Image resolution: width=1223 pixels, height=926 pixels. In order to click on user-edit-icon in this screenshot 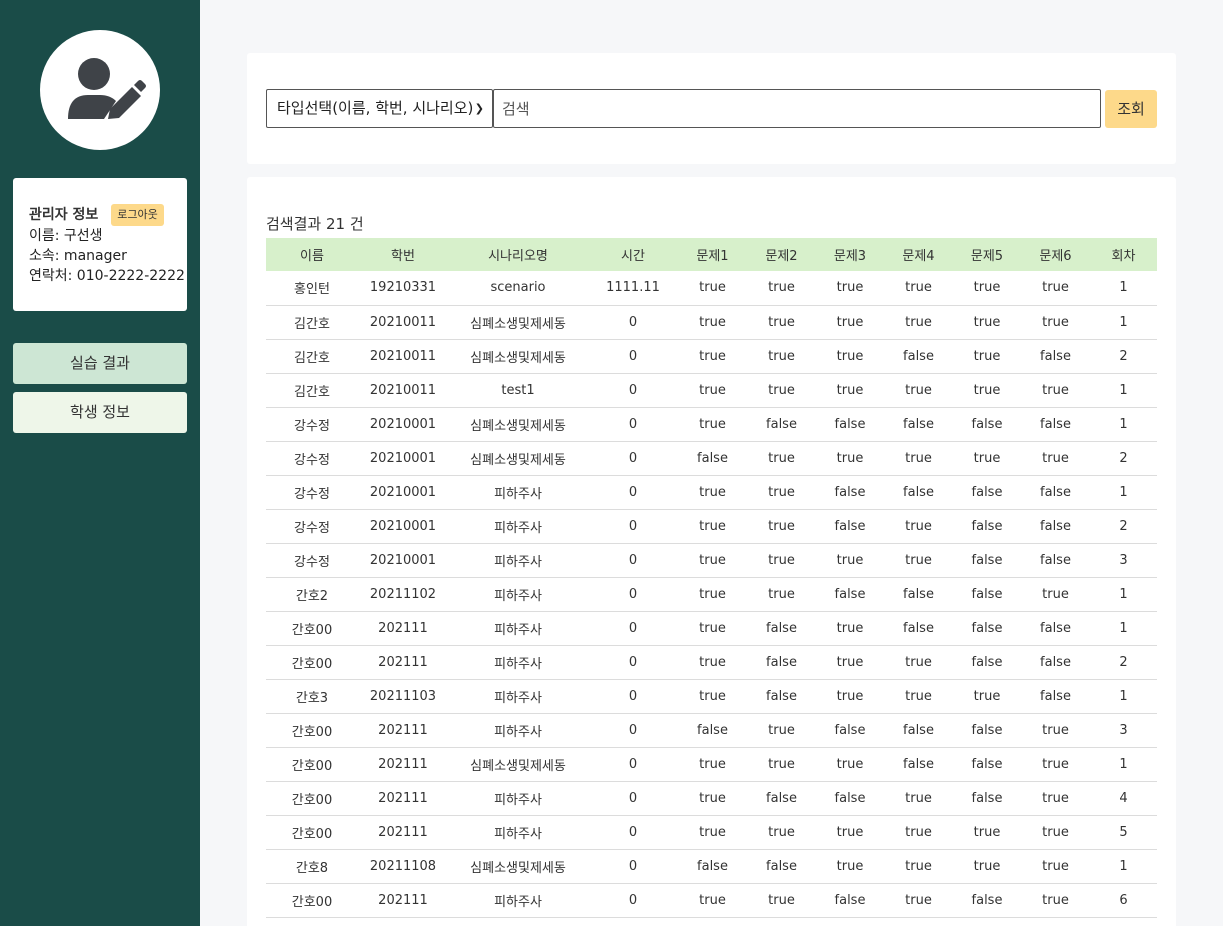, I will do `click(107, 88)`.